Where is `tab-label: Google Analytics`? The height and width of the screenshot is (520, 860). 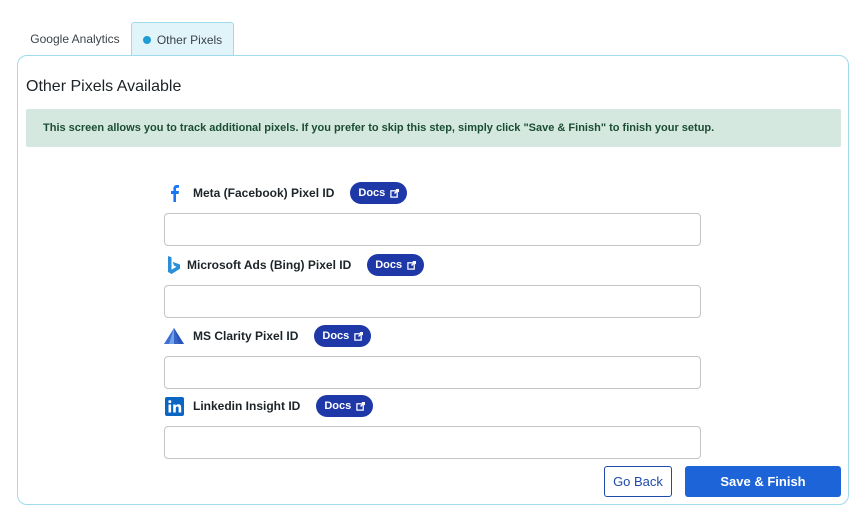
tab-label: Google Analytics is located at coordinates (75, 39).